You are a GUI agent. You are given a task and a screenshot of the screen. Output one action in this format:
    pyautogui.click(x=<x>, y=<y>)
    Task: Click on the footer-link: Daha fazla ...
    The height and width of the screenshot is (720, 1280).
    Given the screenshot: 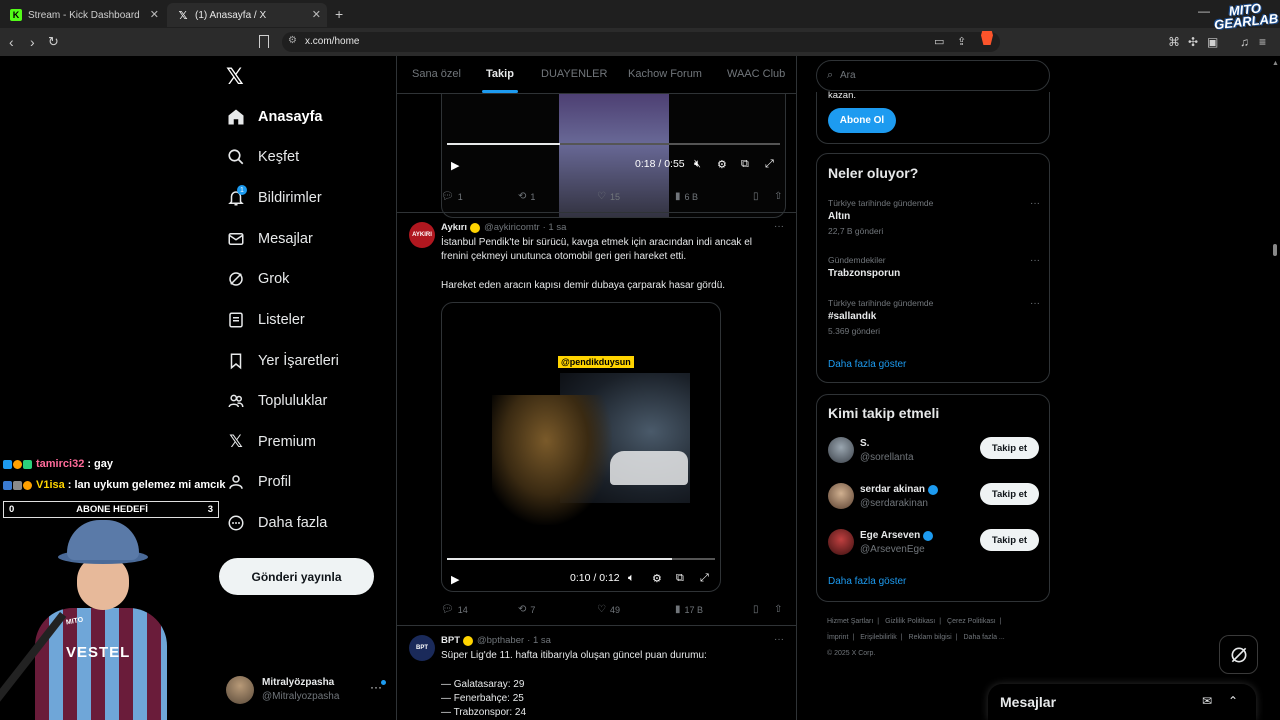 What is the action you would take?
    pyautogui.click(x=984, y=637)
    